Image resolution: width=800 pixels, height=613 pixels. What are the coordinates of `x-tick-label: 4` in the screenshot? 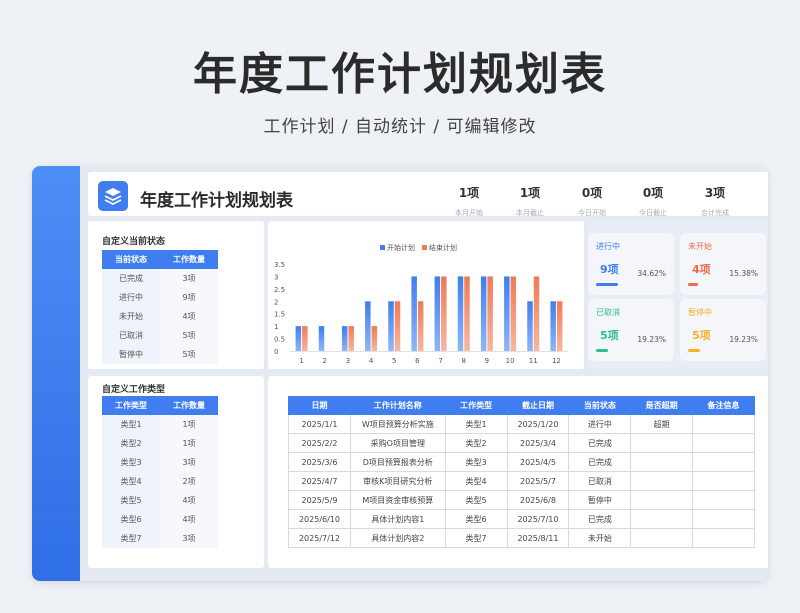 It's located at (371, 361).